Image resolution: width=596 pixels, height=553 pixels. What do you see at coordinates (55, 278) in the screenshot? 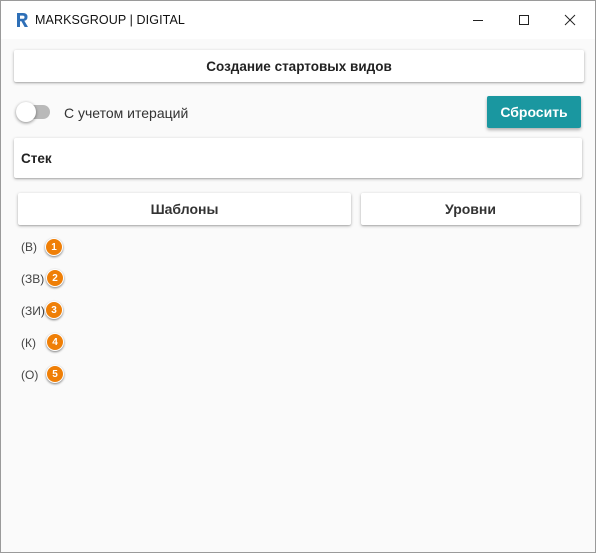
I see `number-badge: 2` at bounding box center [55, 278].